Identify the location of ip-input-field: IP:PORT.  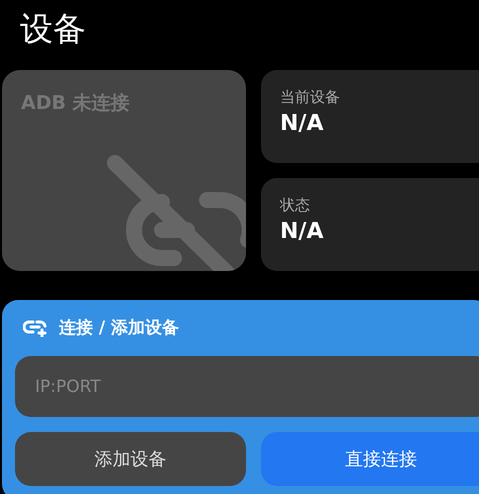
(247, 386).